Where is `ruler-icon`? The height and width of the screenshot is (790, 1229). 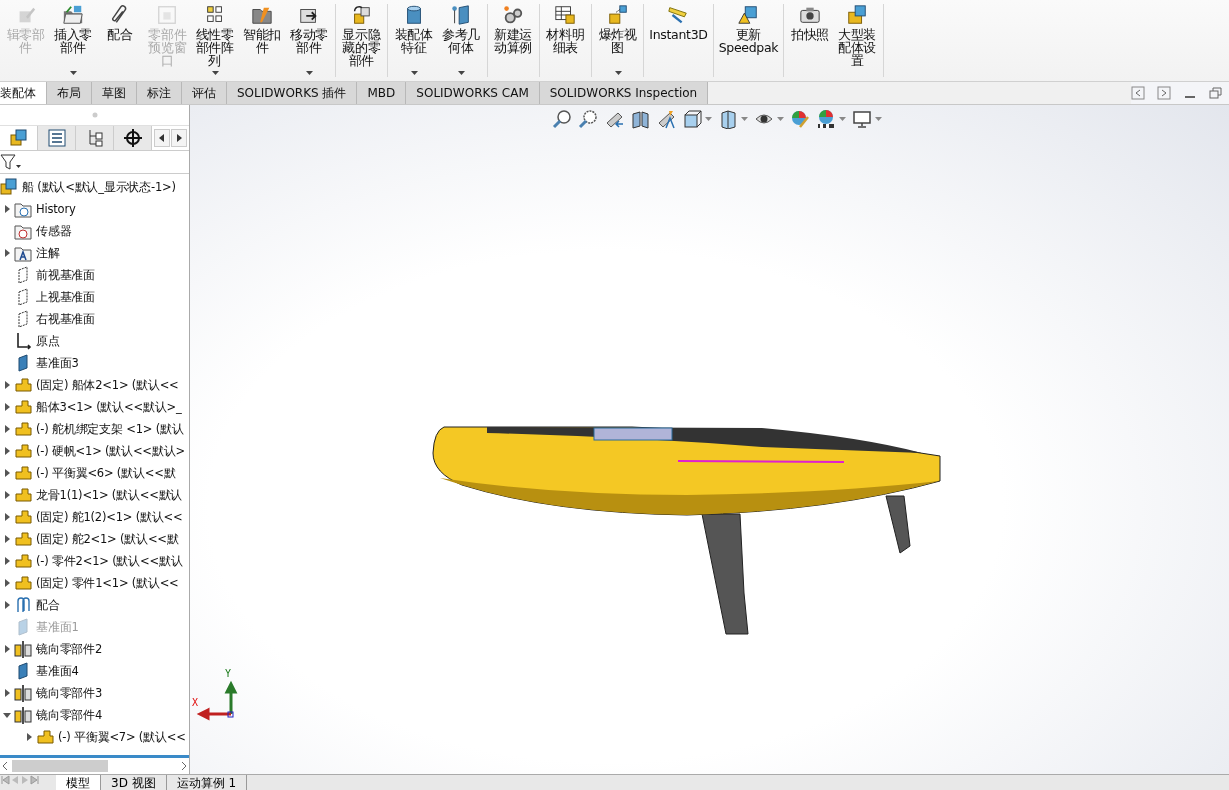 ruler-icon is located at coordinates (678, 15).